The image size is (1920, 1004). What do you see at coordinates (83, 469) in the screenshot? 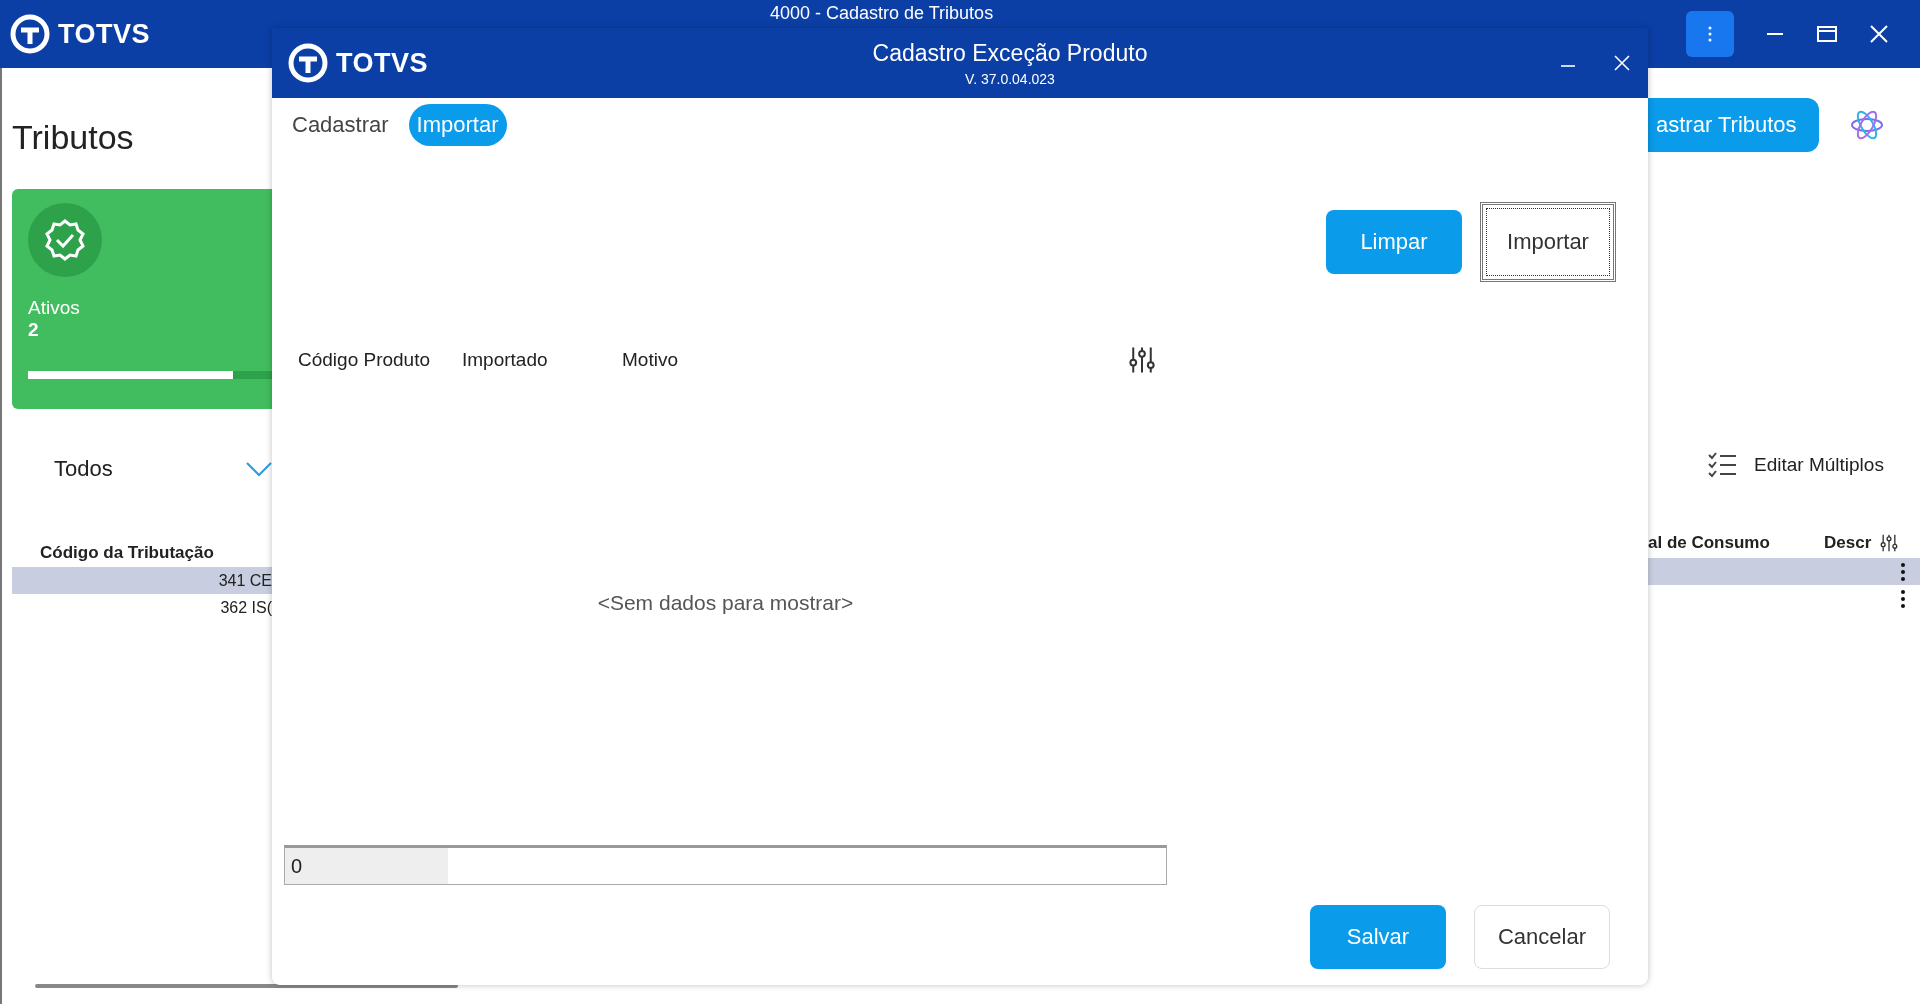
I see `filter-dropdown: Todos` at bounding box center [83, 469].